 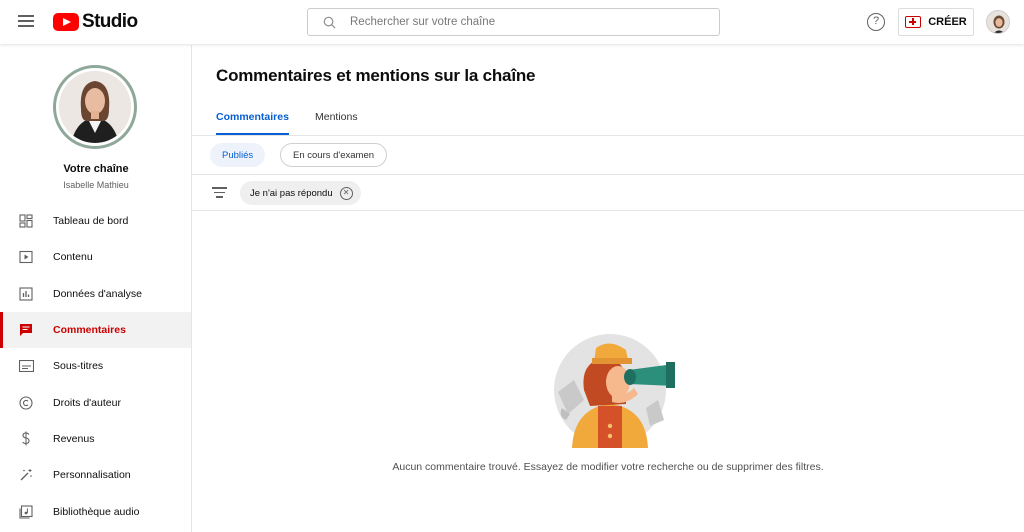 What do you see at coordinates (26, 512) in the screenshot?
I see `audio-library-icon` at bounding box center [26, 512].